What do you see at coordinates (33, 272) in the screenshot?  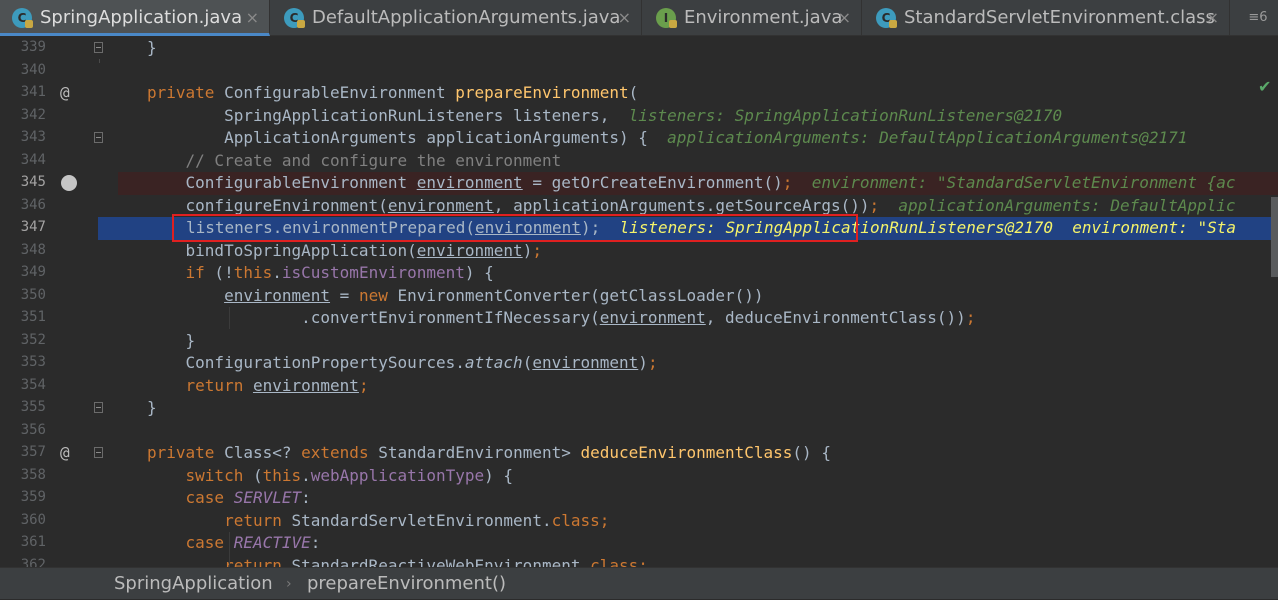 I see `line-number: 349` at bounding box center [33, 272].